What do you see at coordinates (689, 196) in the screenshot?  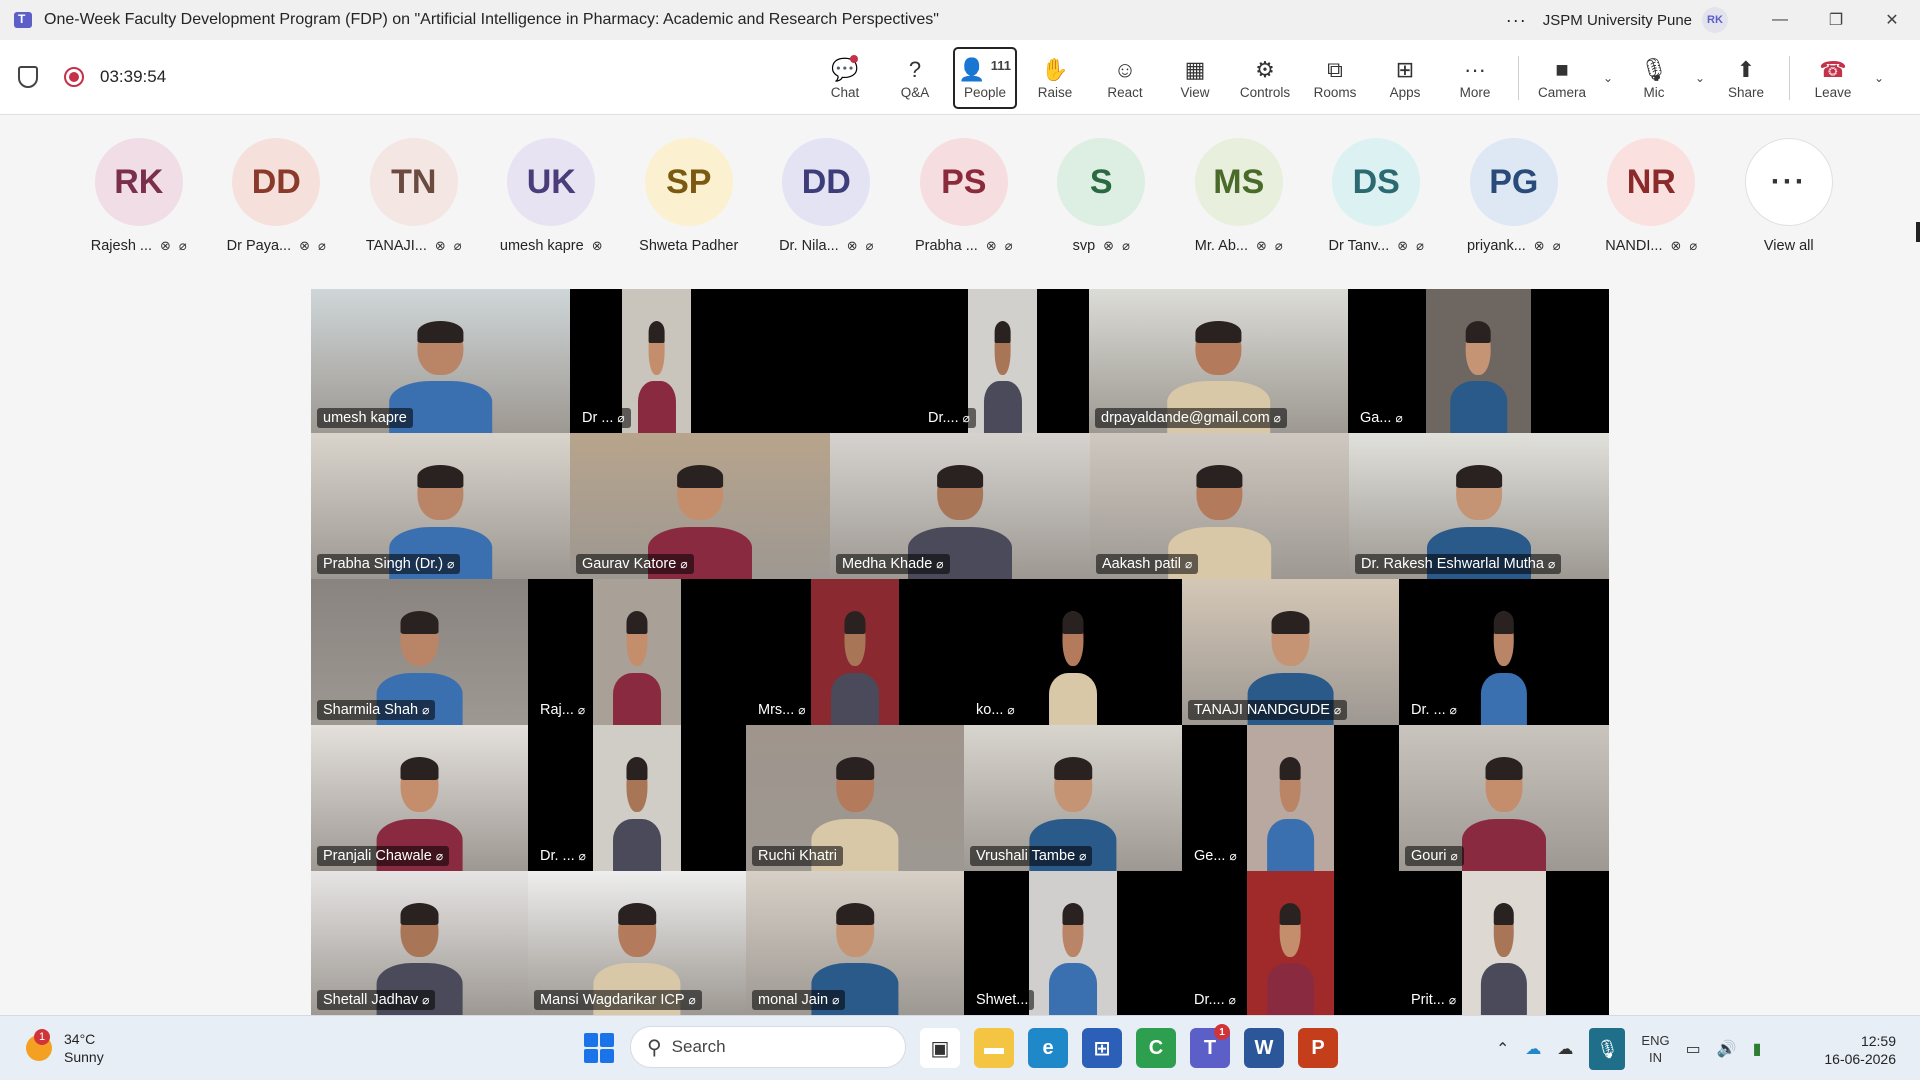 I see `participant-item: SP Shweta Padher` at bounding box center [689, 196].